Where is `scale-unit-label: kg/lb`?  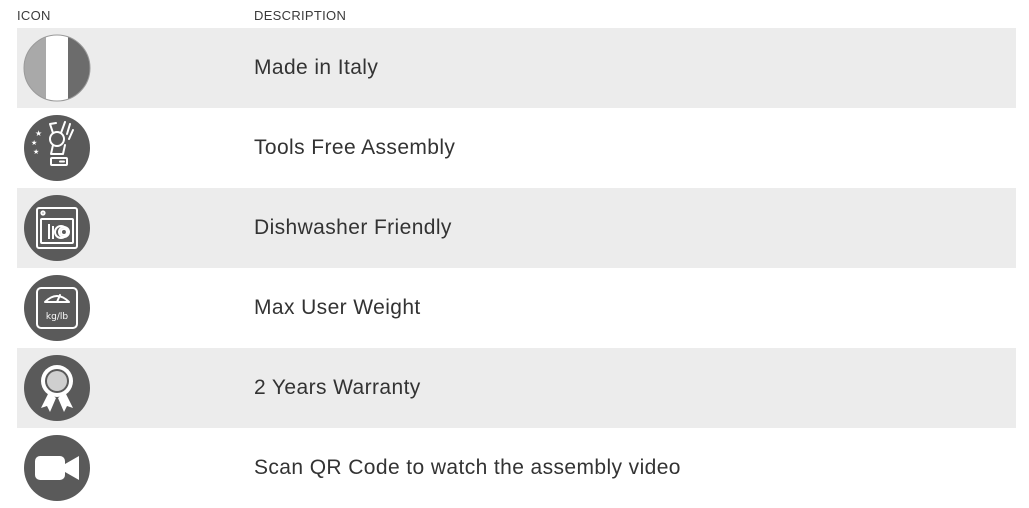
scale-unit-label: kg/lb is located at coordinates (57, 317).